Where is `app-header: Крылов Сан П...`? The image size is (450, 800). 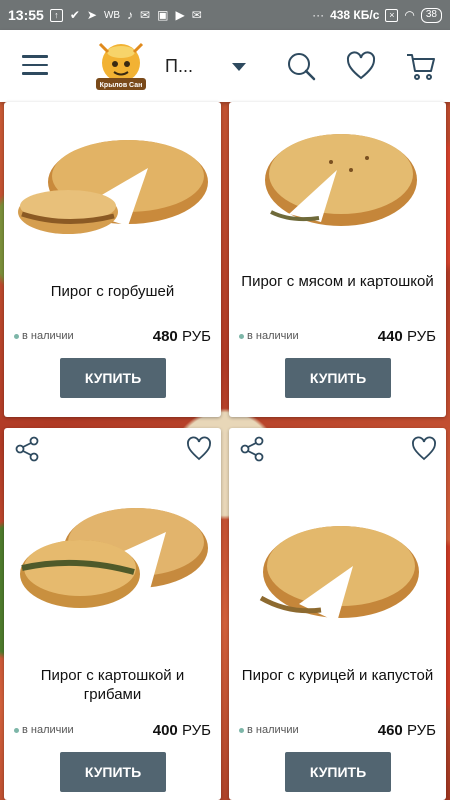
app-header: Крылов Сан П... is located at coordinates (225, 66).